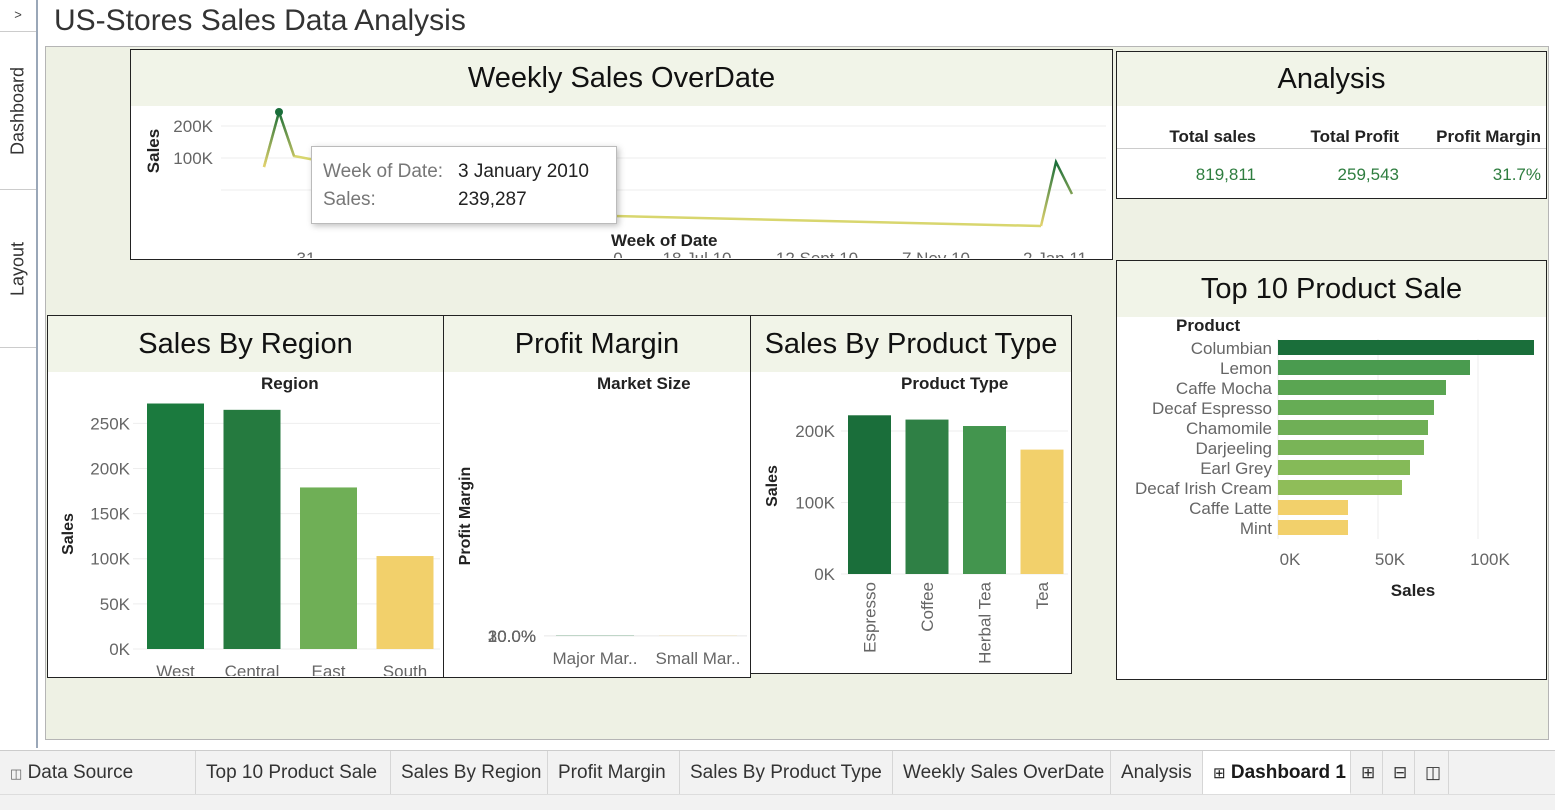 The width and height of the screenshot is (1555, 810). What do you see at coordinates (465, 516) in the screenshot?
I see `y-axis-label: Profit Margin` at bounding box center [465, 516].